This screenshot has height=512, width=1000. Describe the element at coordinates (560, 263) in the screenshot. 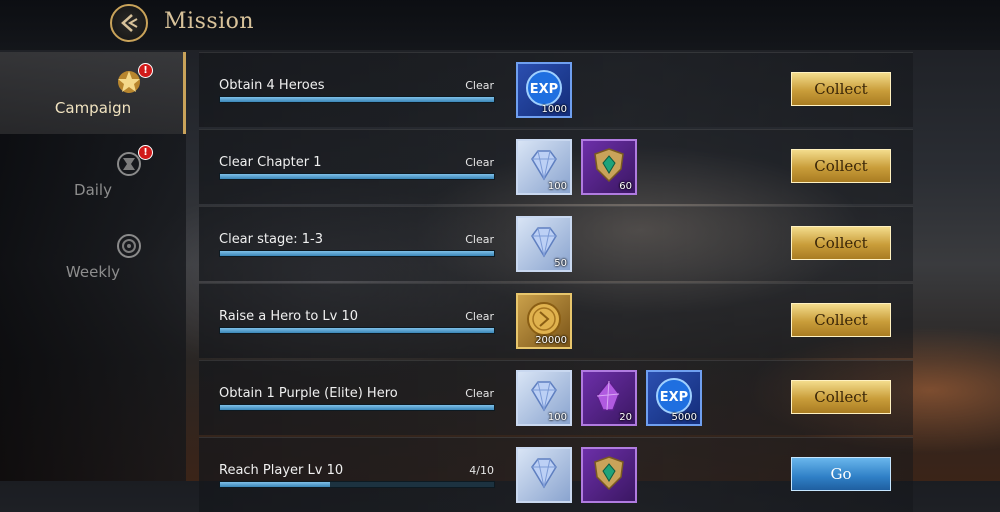

I see `reward-count: 50` at that location.